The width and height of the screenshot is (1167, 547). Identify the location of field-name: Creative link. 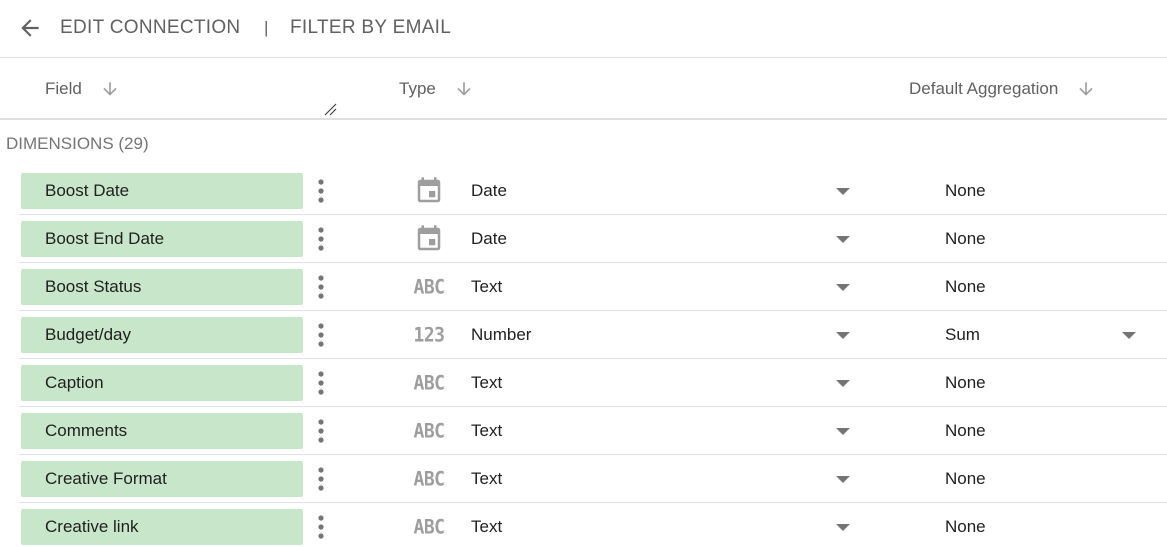
(92, 526).